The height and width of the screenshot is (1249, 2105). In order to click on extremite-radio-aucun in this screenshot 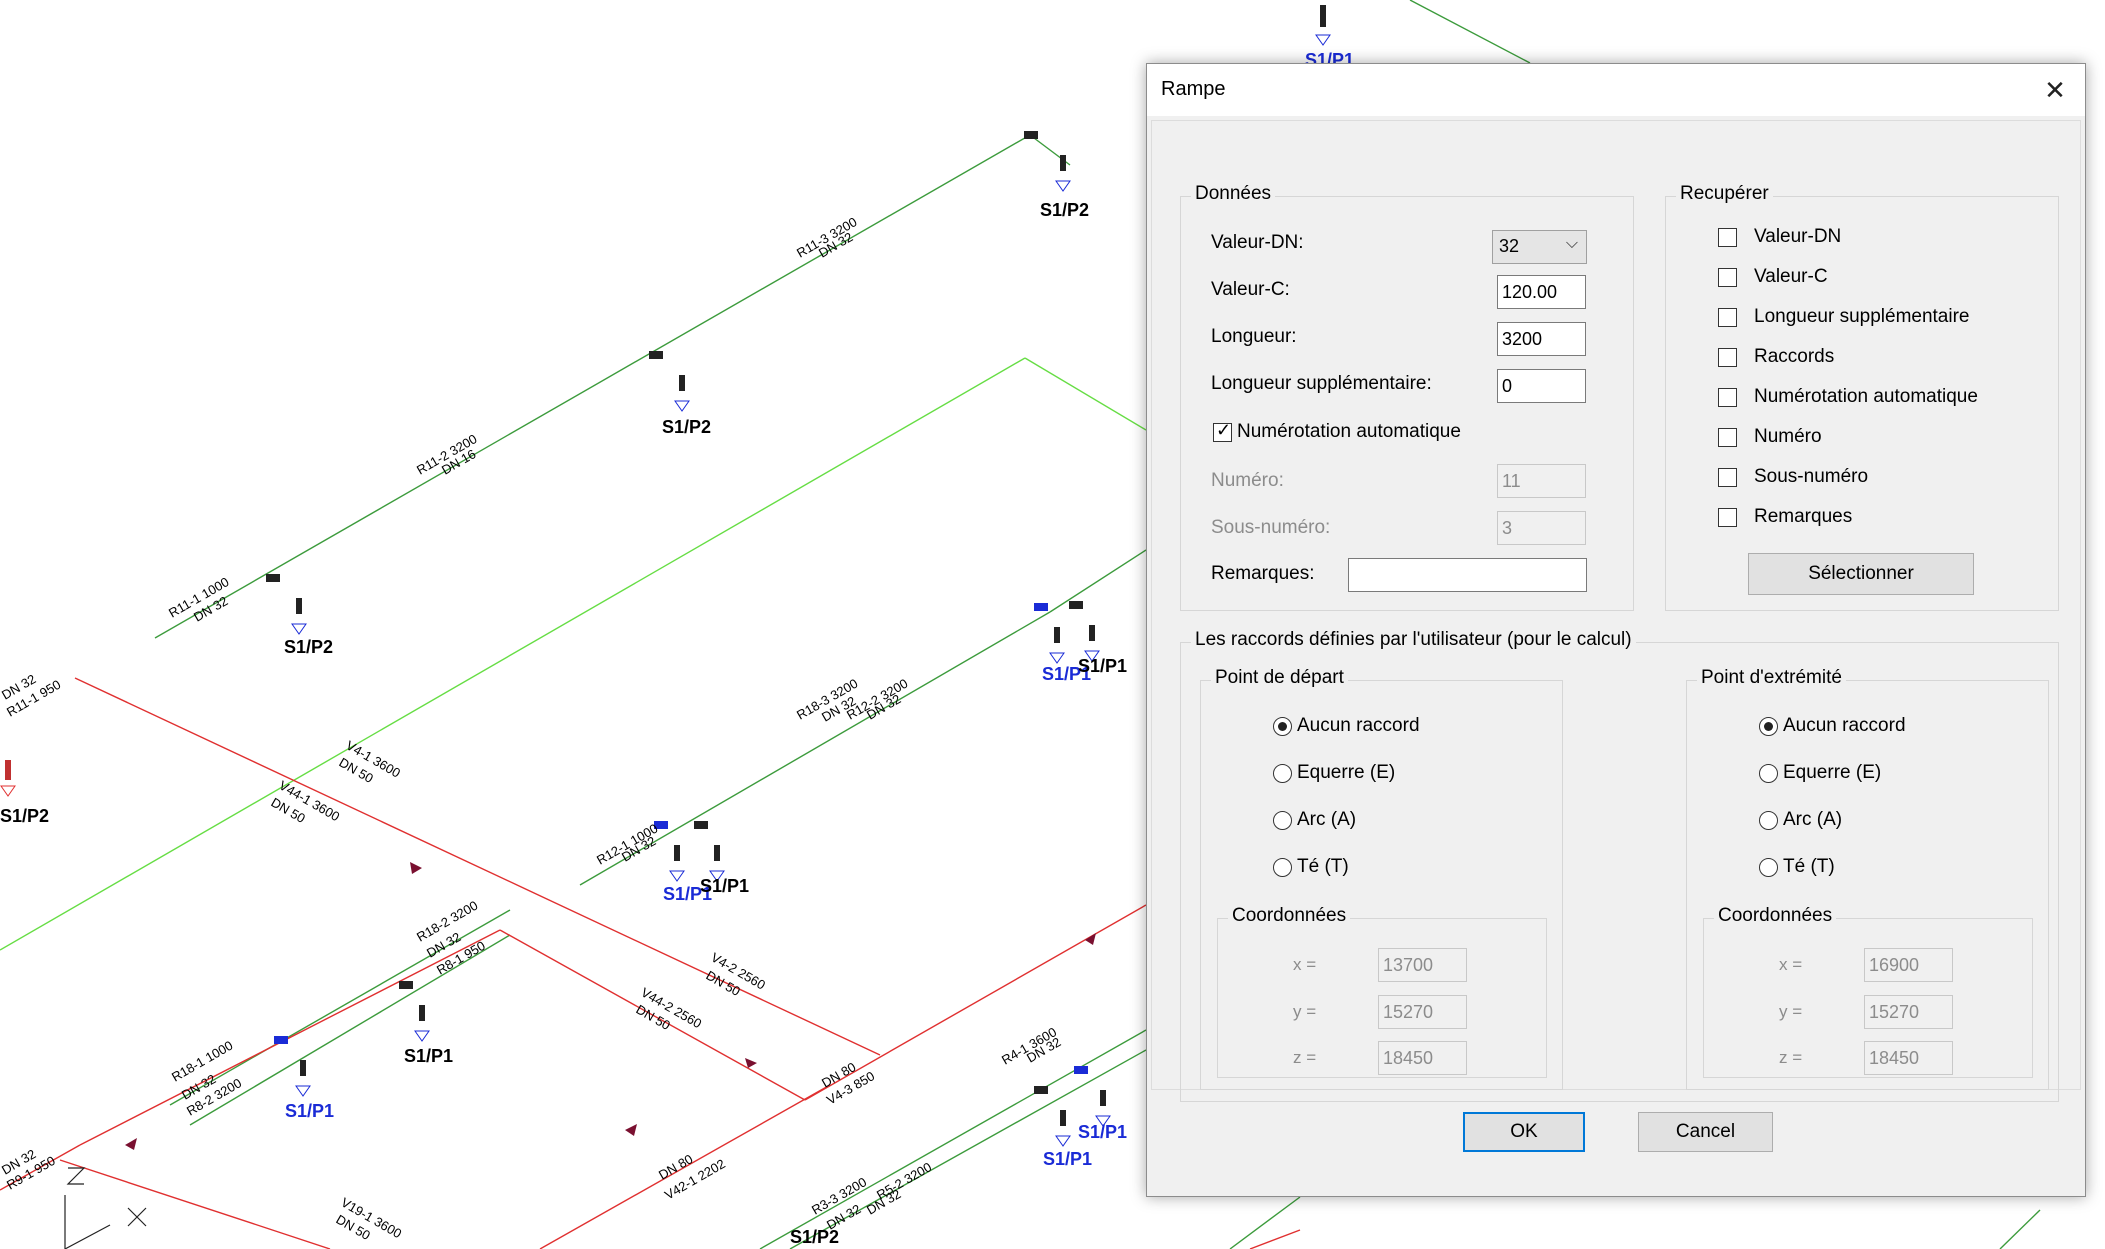, I will do `click(1768, 726)`.